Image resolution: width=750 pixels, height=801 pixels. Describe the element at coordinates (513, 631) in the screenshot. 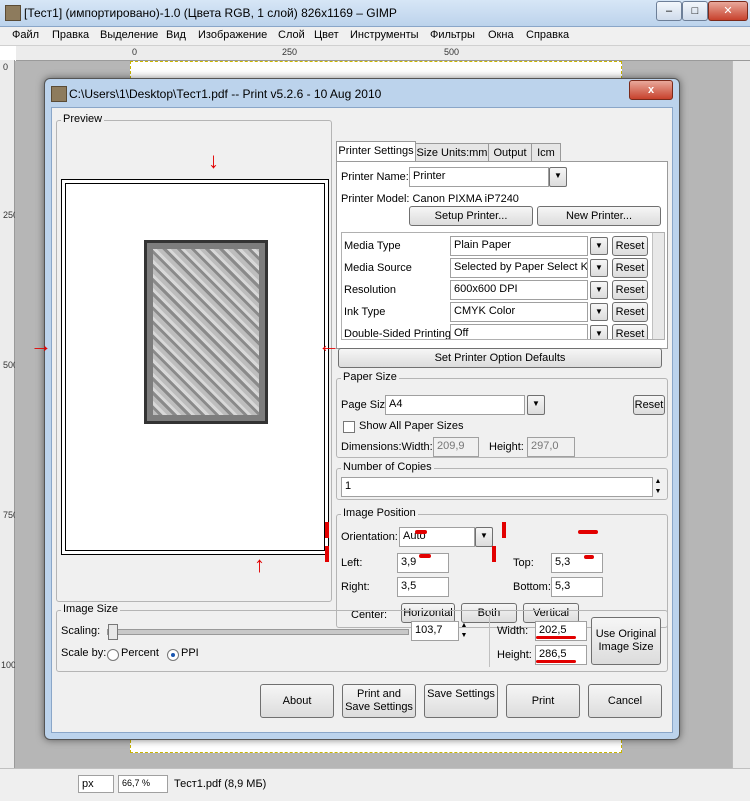

I see `image-width-label: Width:` at that location.